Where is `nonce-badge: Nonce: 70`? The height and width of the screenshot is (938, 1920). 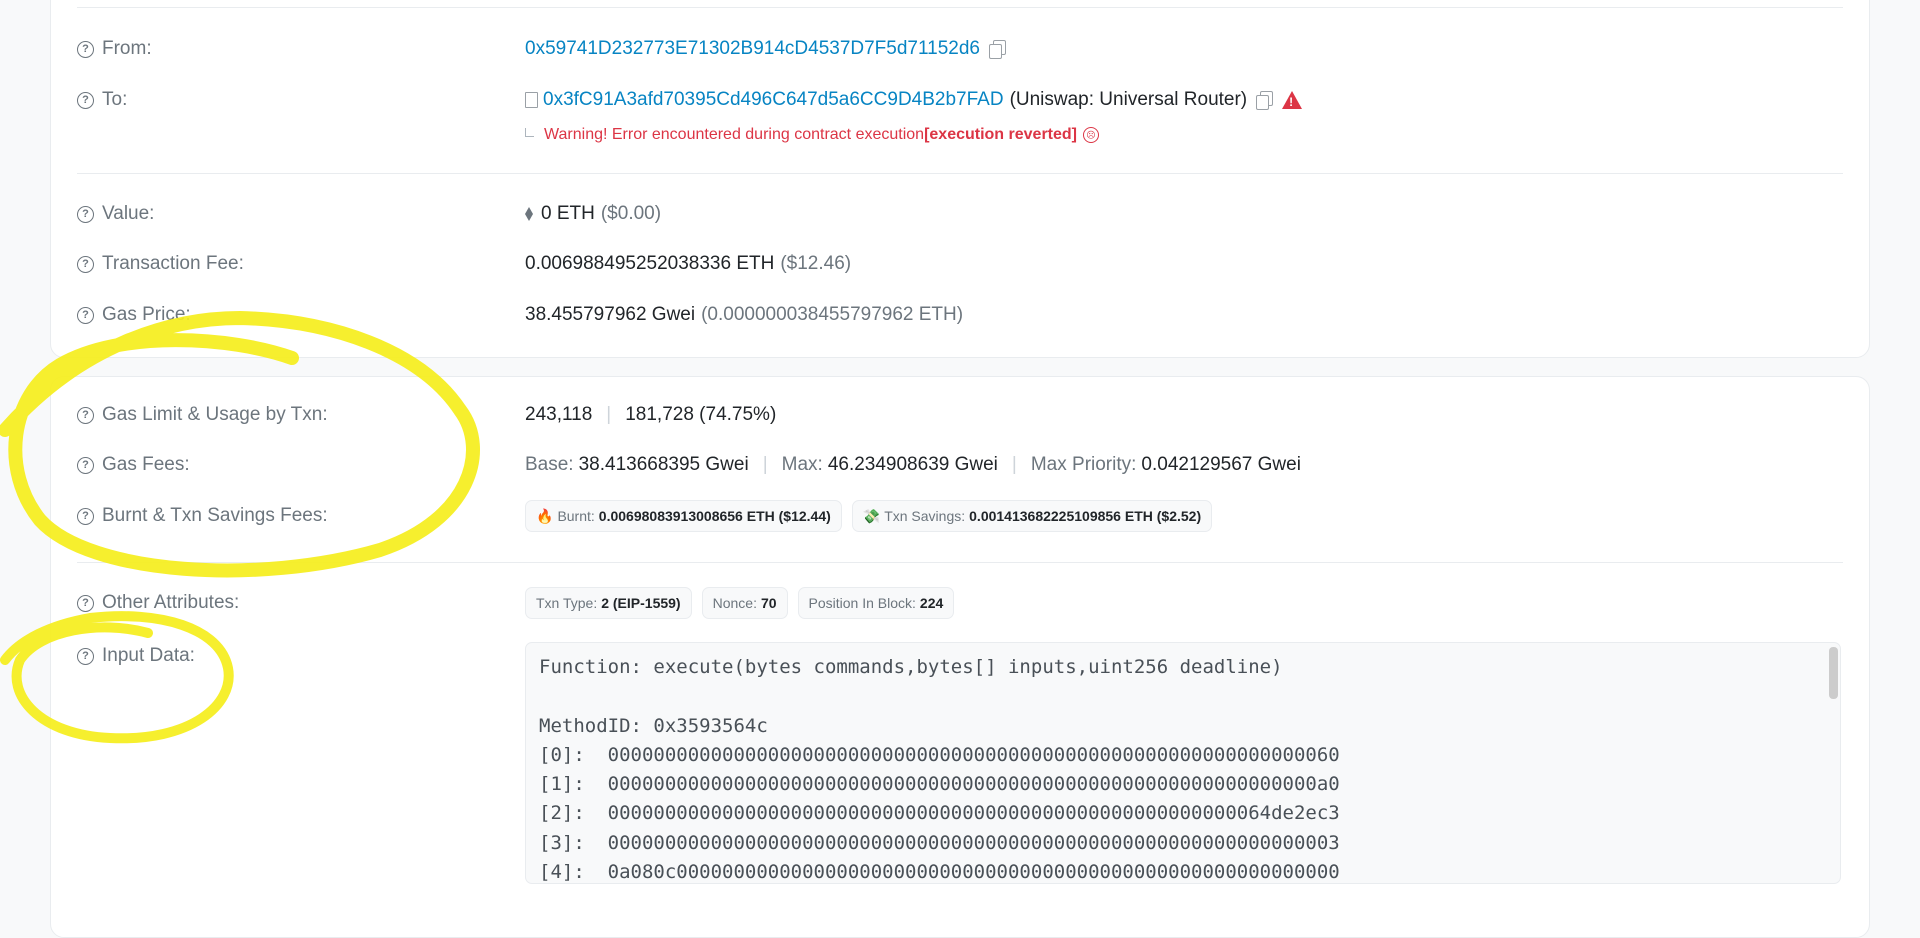
nonce-badge: Nonce: 70 is located at coordinates (744, 603).